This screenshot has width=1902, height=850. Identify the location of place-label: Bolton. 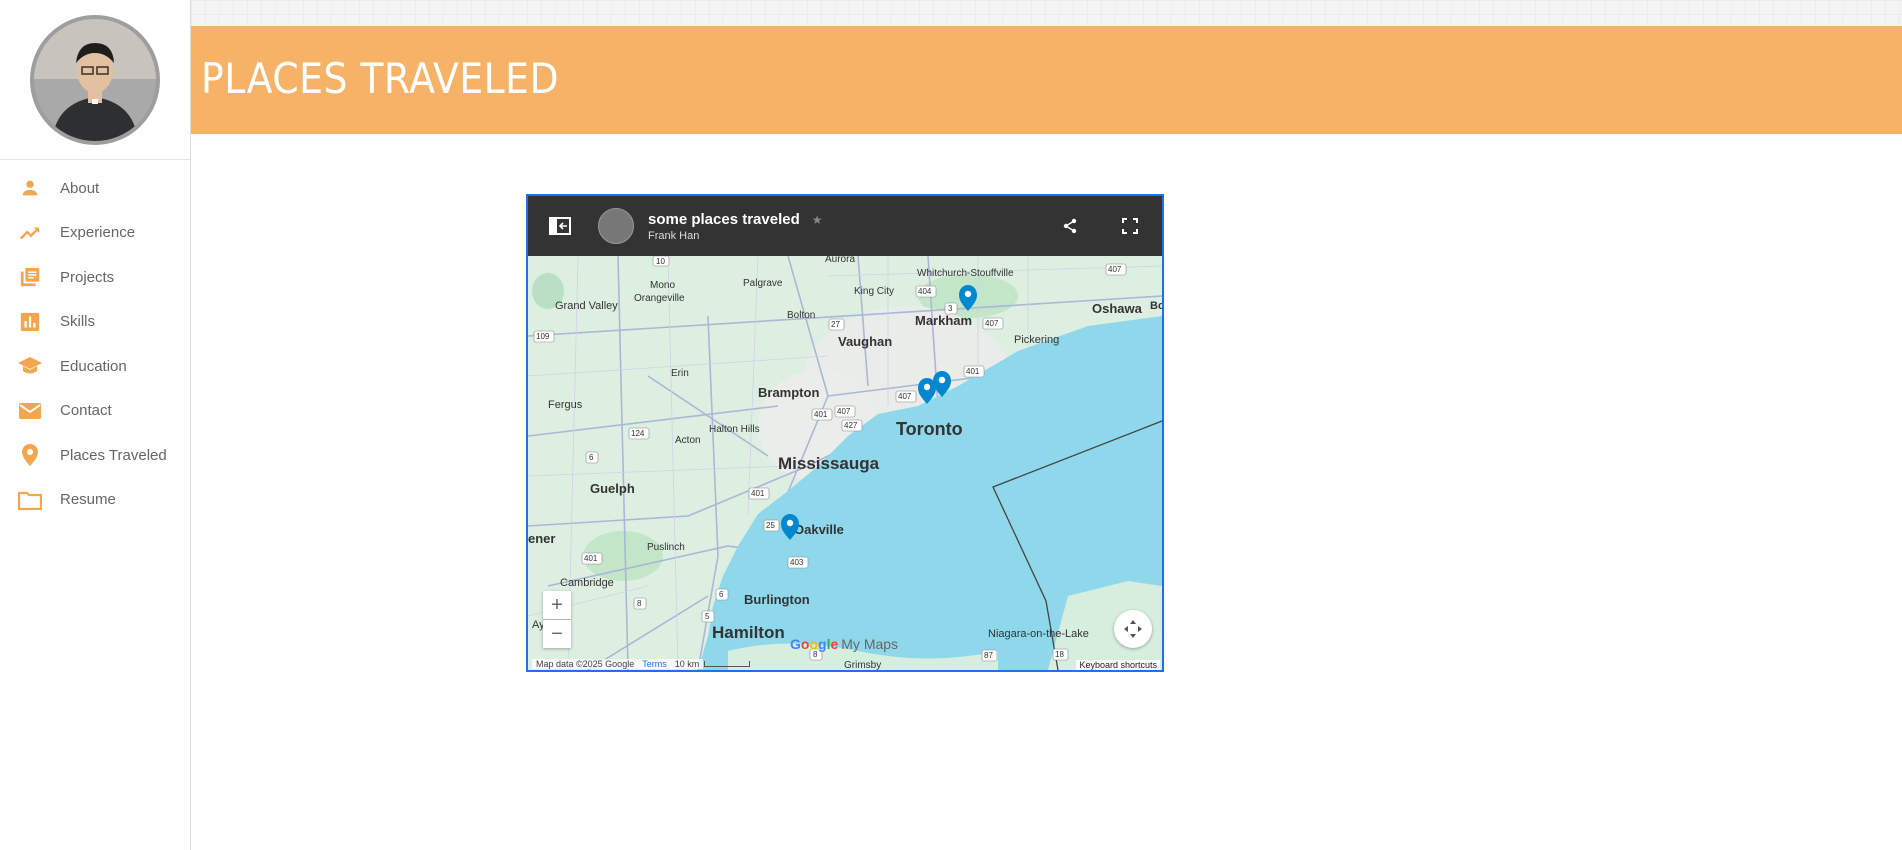
(801, 315).